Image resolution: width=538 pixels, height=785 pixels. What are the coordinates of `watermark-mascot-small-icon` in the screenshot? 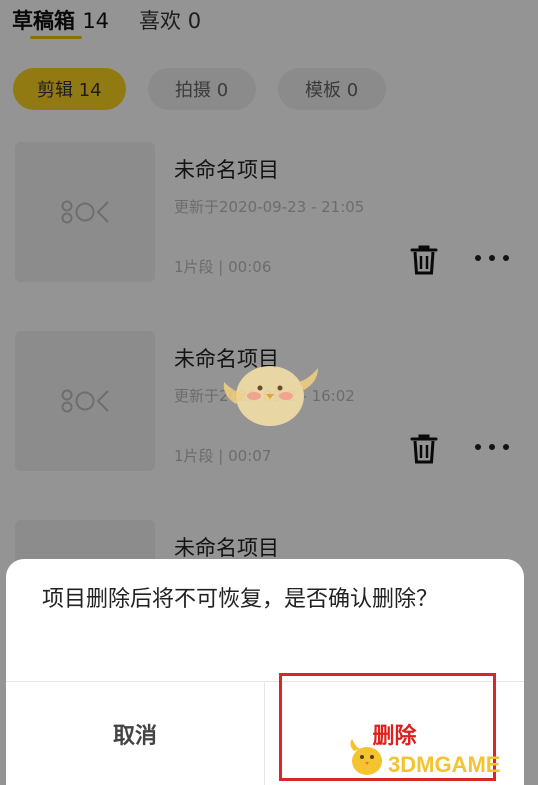 It's located at (366, 757).